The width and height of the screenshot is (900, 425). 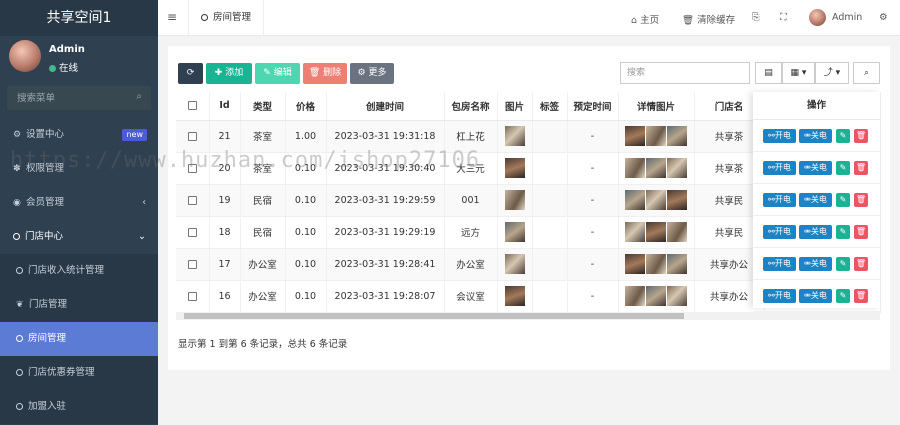 I want to click on select-all-checkbox, so click(x=193, y=106).